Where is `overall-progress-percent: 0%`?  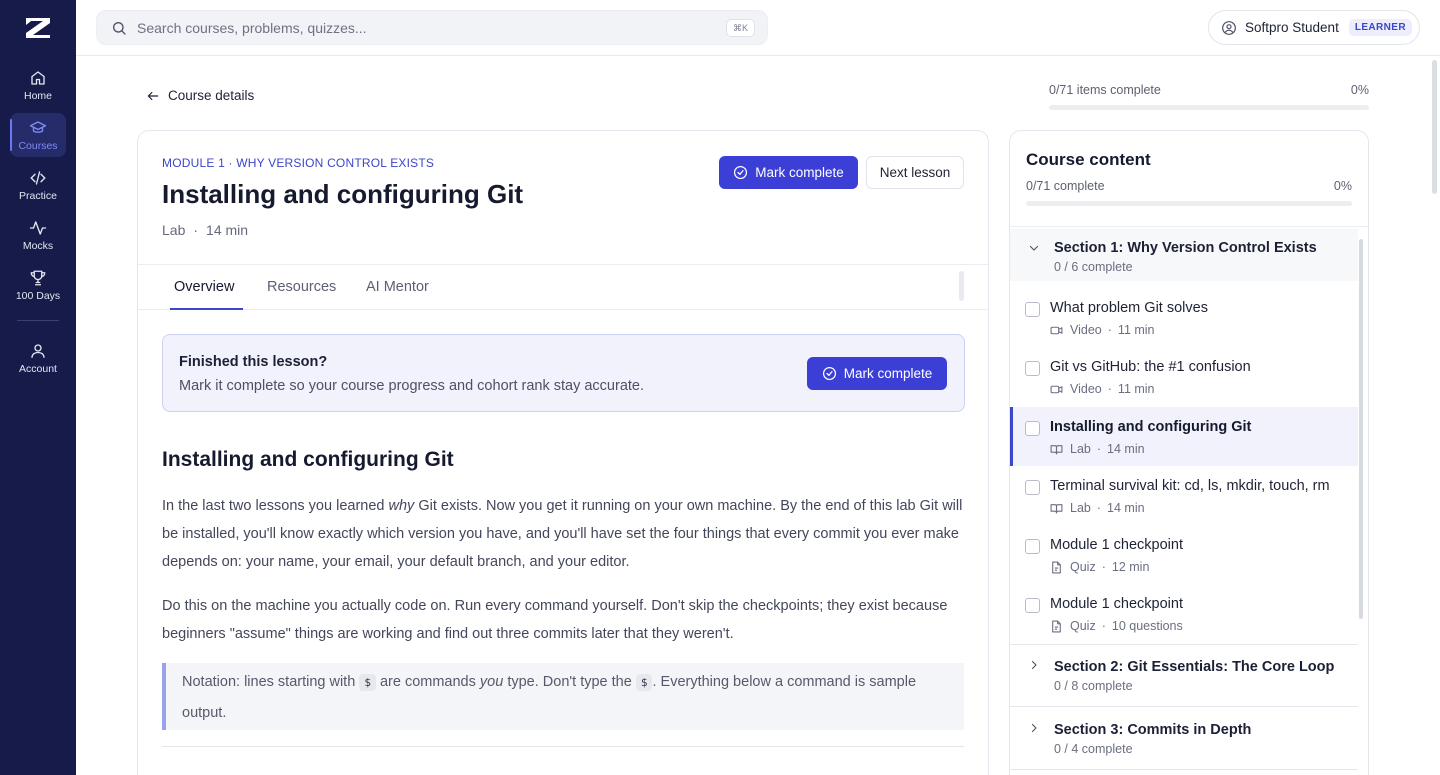
overall-progress-percent: 0% is located at coordinates (1359, 90).